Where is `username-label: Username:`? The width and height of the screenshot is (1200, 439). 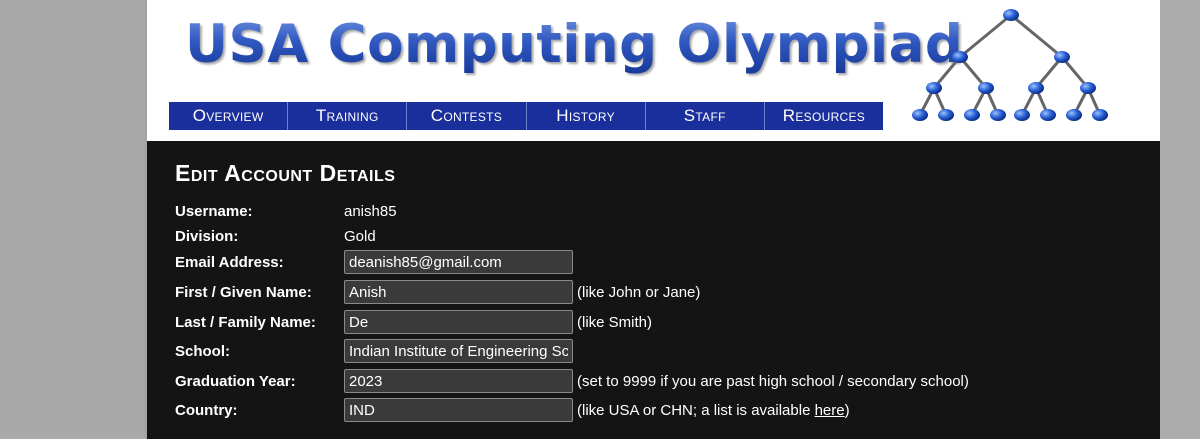
username-label: Username: is located at coordinates (214, 211).